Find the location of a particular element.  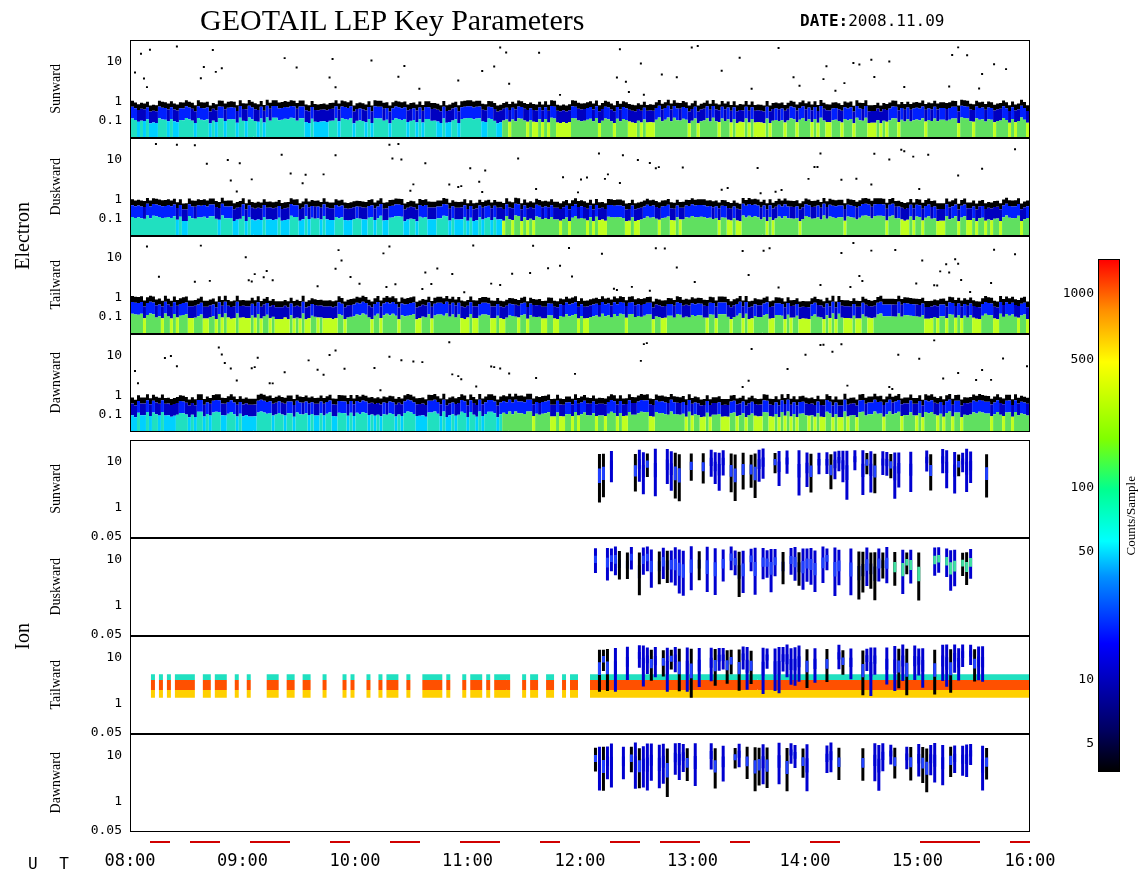

chart-title: GEOTAIL LEP Key Parameters is located at coordinates (393, 20).